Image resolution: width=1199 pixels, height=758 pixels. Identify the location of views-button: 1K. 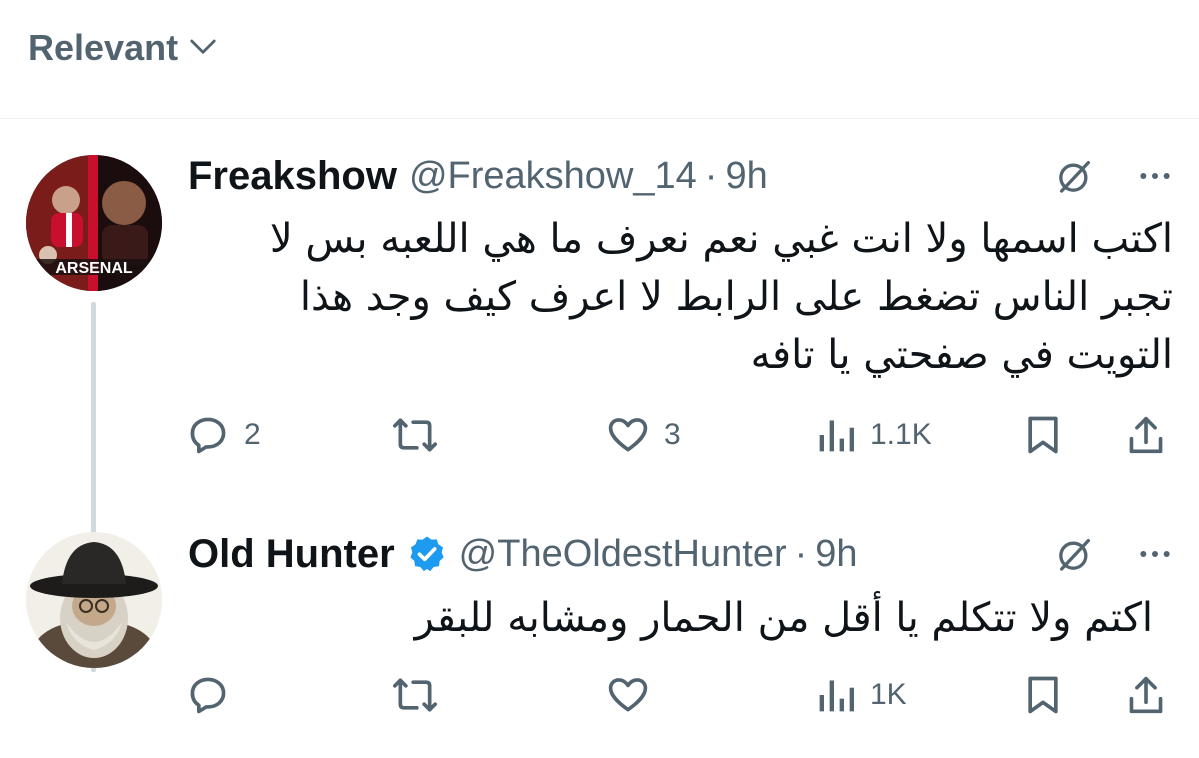
(861, 695).